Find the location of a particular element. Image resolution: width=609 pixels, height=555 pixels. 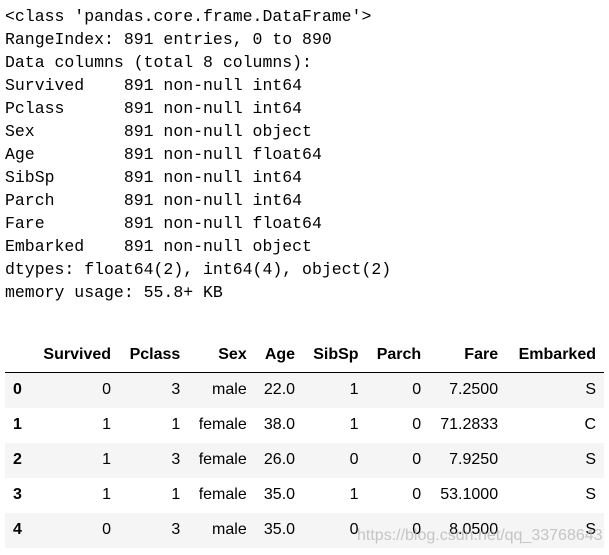

info-line: Survived 891 non-null int64 is located at coordinates (154, 85).